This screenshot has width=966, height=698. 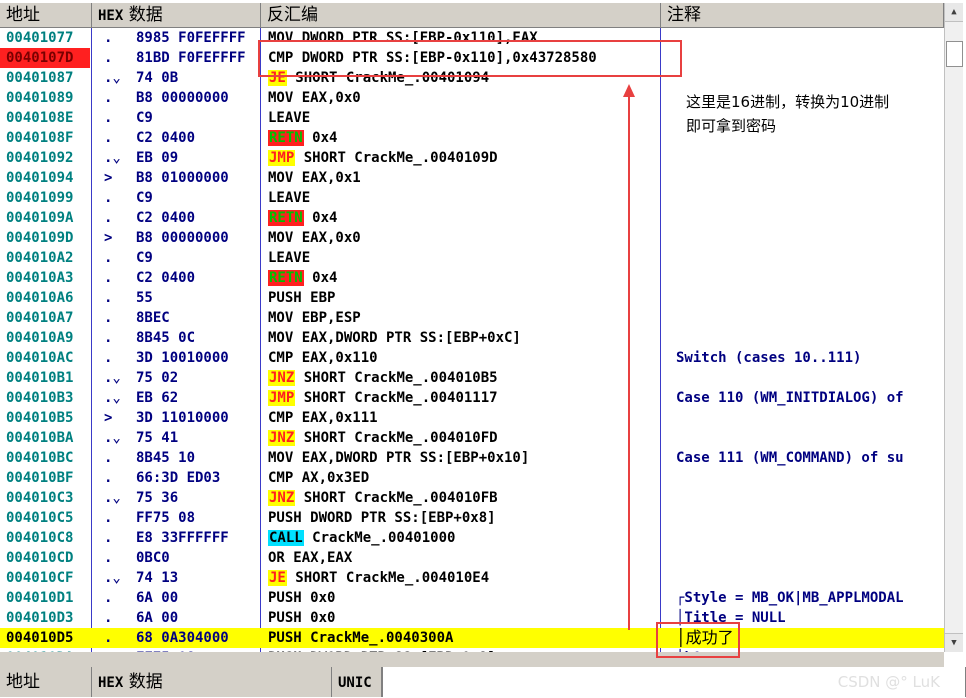 I want to click on row-address: 004010BC, so click(x=39, y=458).